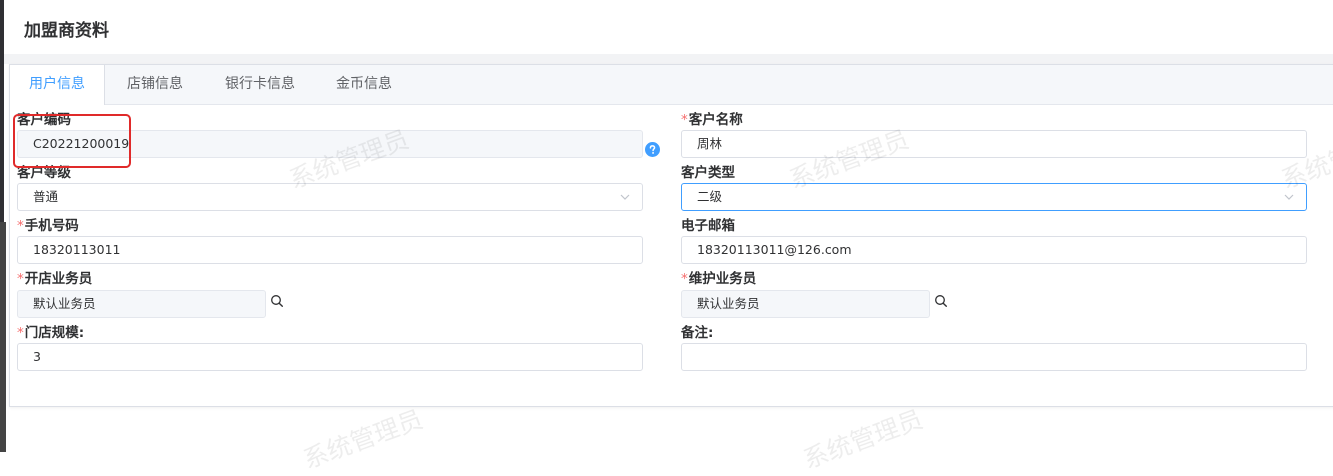 This screenshot has width=1333, height=476. Describe the element at coordinates (54, 333) in the screenshot. I see `store-scale-label-text: 门店规模:` at that location.